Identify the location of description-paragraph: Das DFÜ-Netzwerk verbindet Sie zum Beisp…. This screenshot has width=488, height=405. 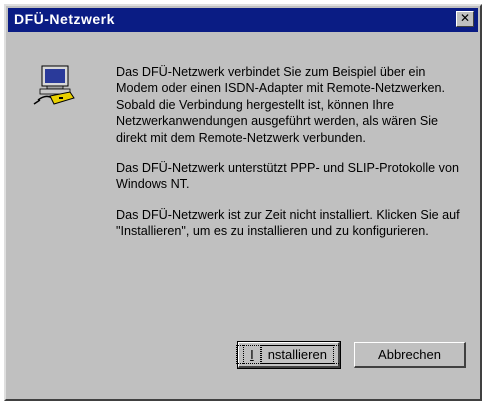
(280, 105).